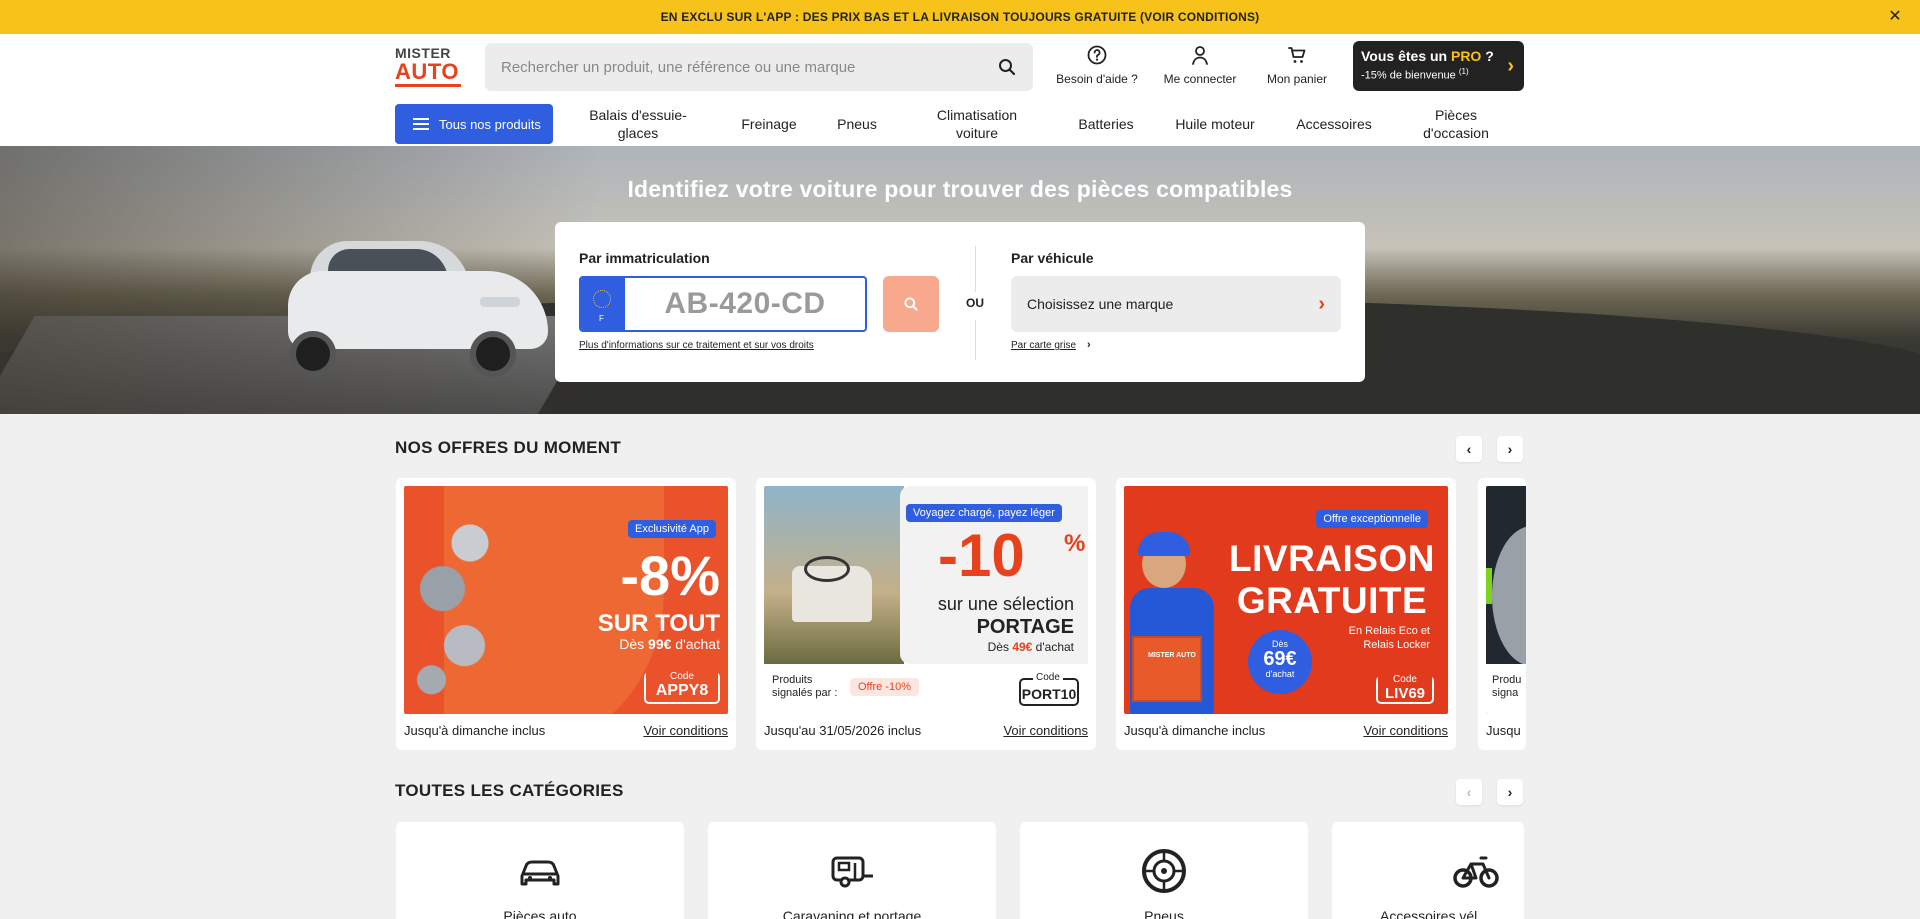 The height and width of the screenshot is (919, 1920). What do you see at coordinates (1052, 258) in the screenshot?
I see `vehicle-label: Par véhicule` at bounding box center [1052, 258].